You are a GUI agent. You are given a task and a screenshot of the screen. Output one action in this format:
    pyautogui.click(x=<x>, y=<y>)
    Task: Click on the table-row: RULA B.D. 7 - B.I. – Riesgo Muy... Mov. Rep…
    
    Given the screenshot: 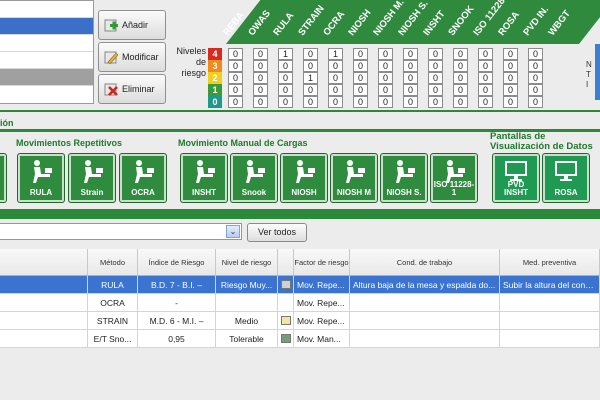 What is the action you would take?
    pyautogui.click(x=300, y=285)
    